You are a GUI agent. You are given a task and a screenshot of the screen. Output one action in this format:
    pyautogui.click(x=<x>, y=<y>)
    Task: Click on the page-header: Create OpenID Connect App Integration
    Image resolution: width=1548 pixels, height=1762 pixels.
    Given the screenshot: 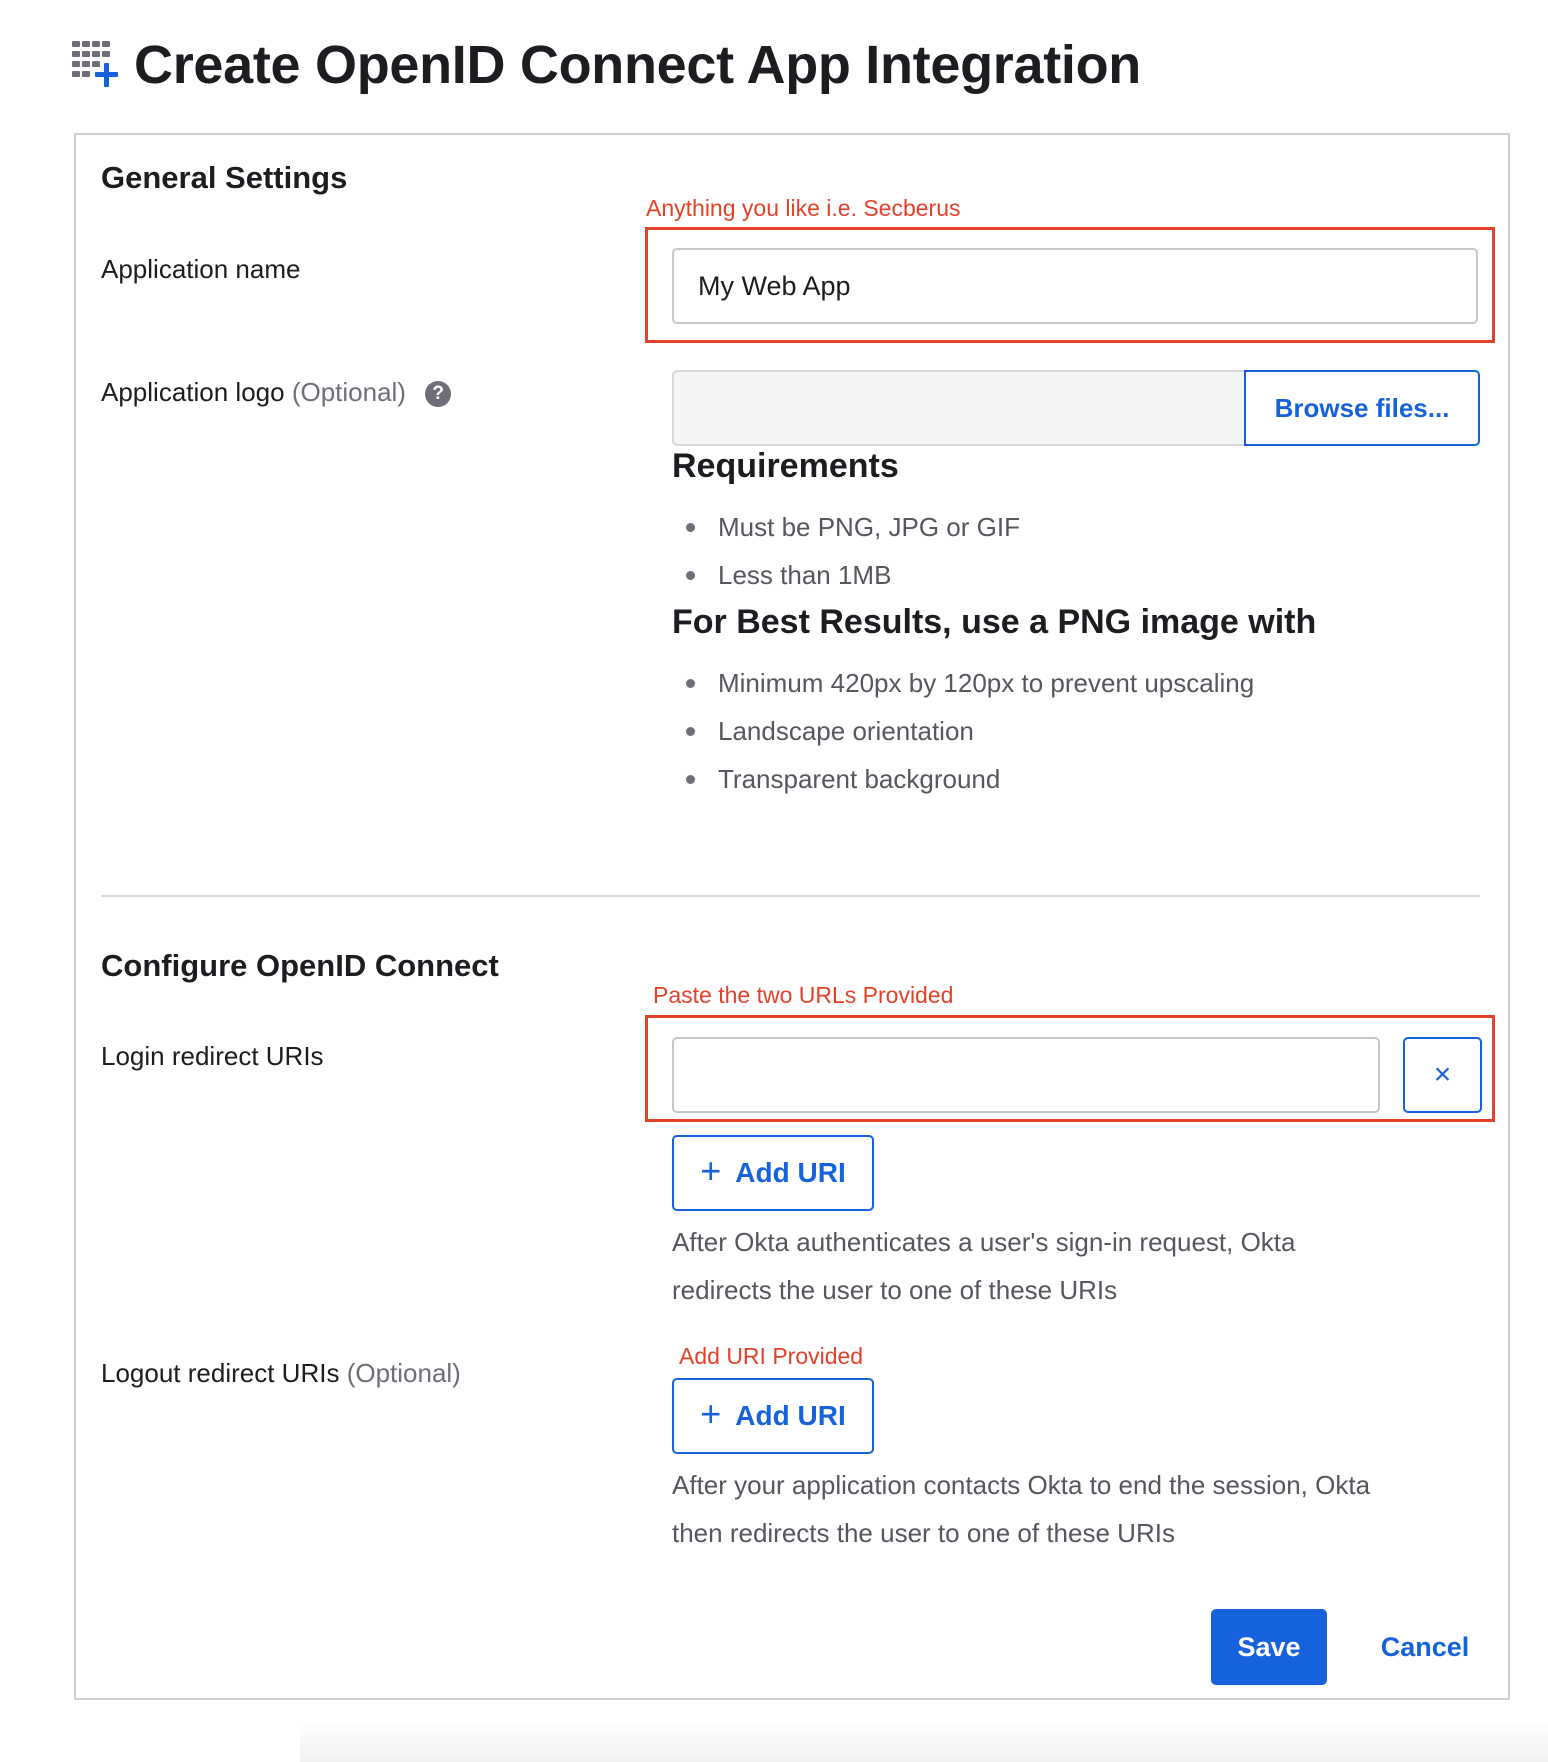 What is the action you would take?
    pyautogui.click(x=606, y=65)
    